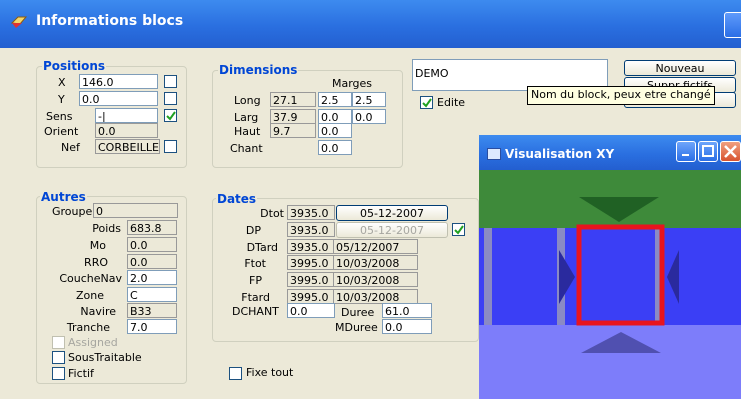 The image size is (741, 399). Describe the element at coordinates (335, 147) in the screenshot. I see `chant-marge-1: 0.0` at that location.